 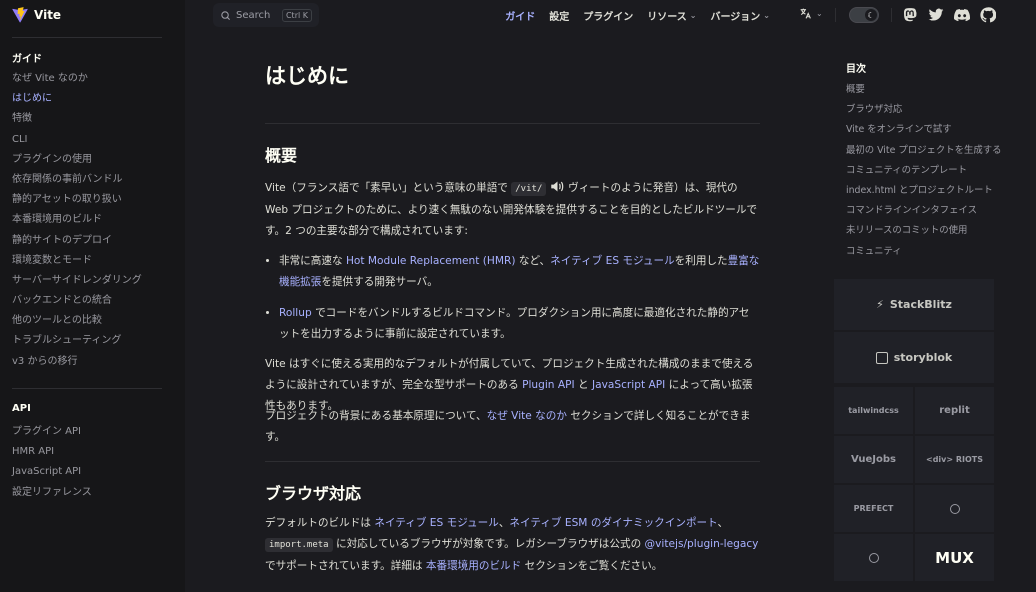 I want to click on toc-item: 未リリースのコミットの使用, so click(x=923, y=233).